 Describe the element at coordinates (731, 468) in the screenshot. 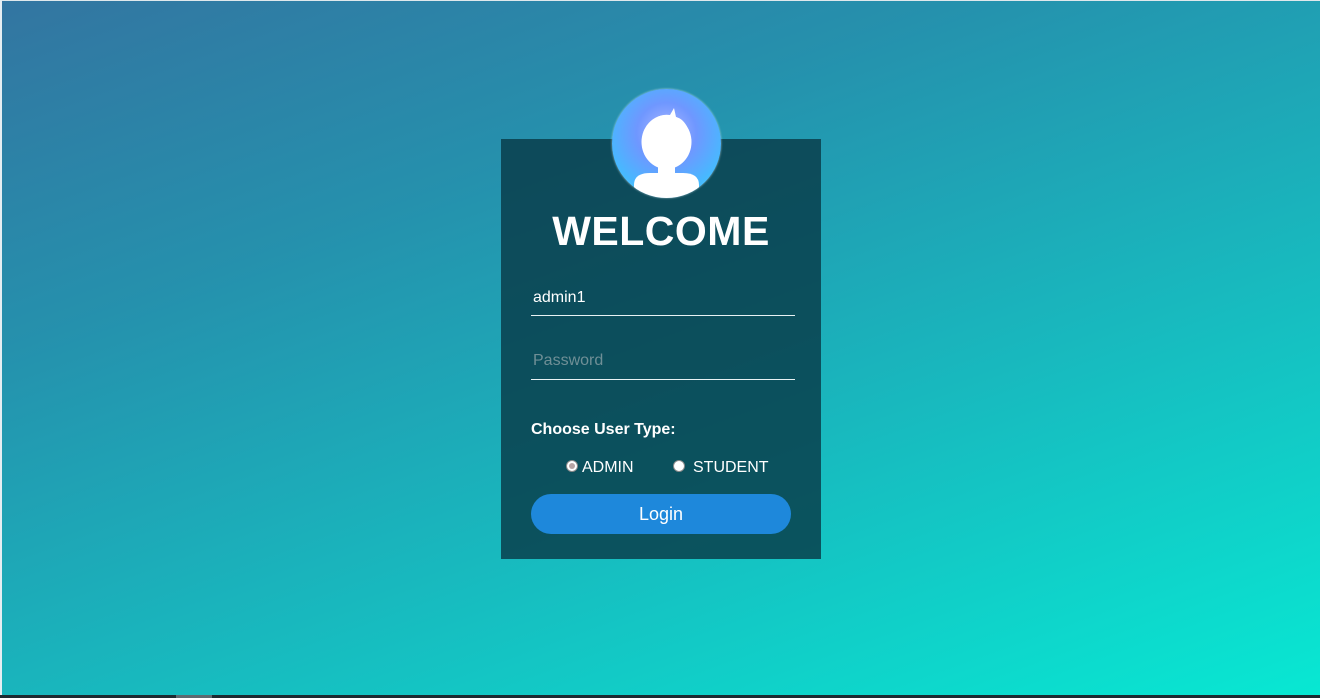

I see `student-radio-label: STUDENT` at that location.